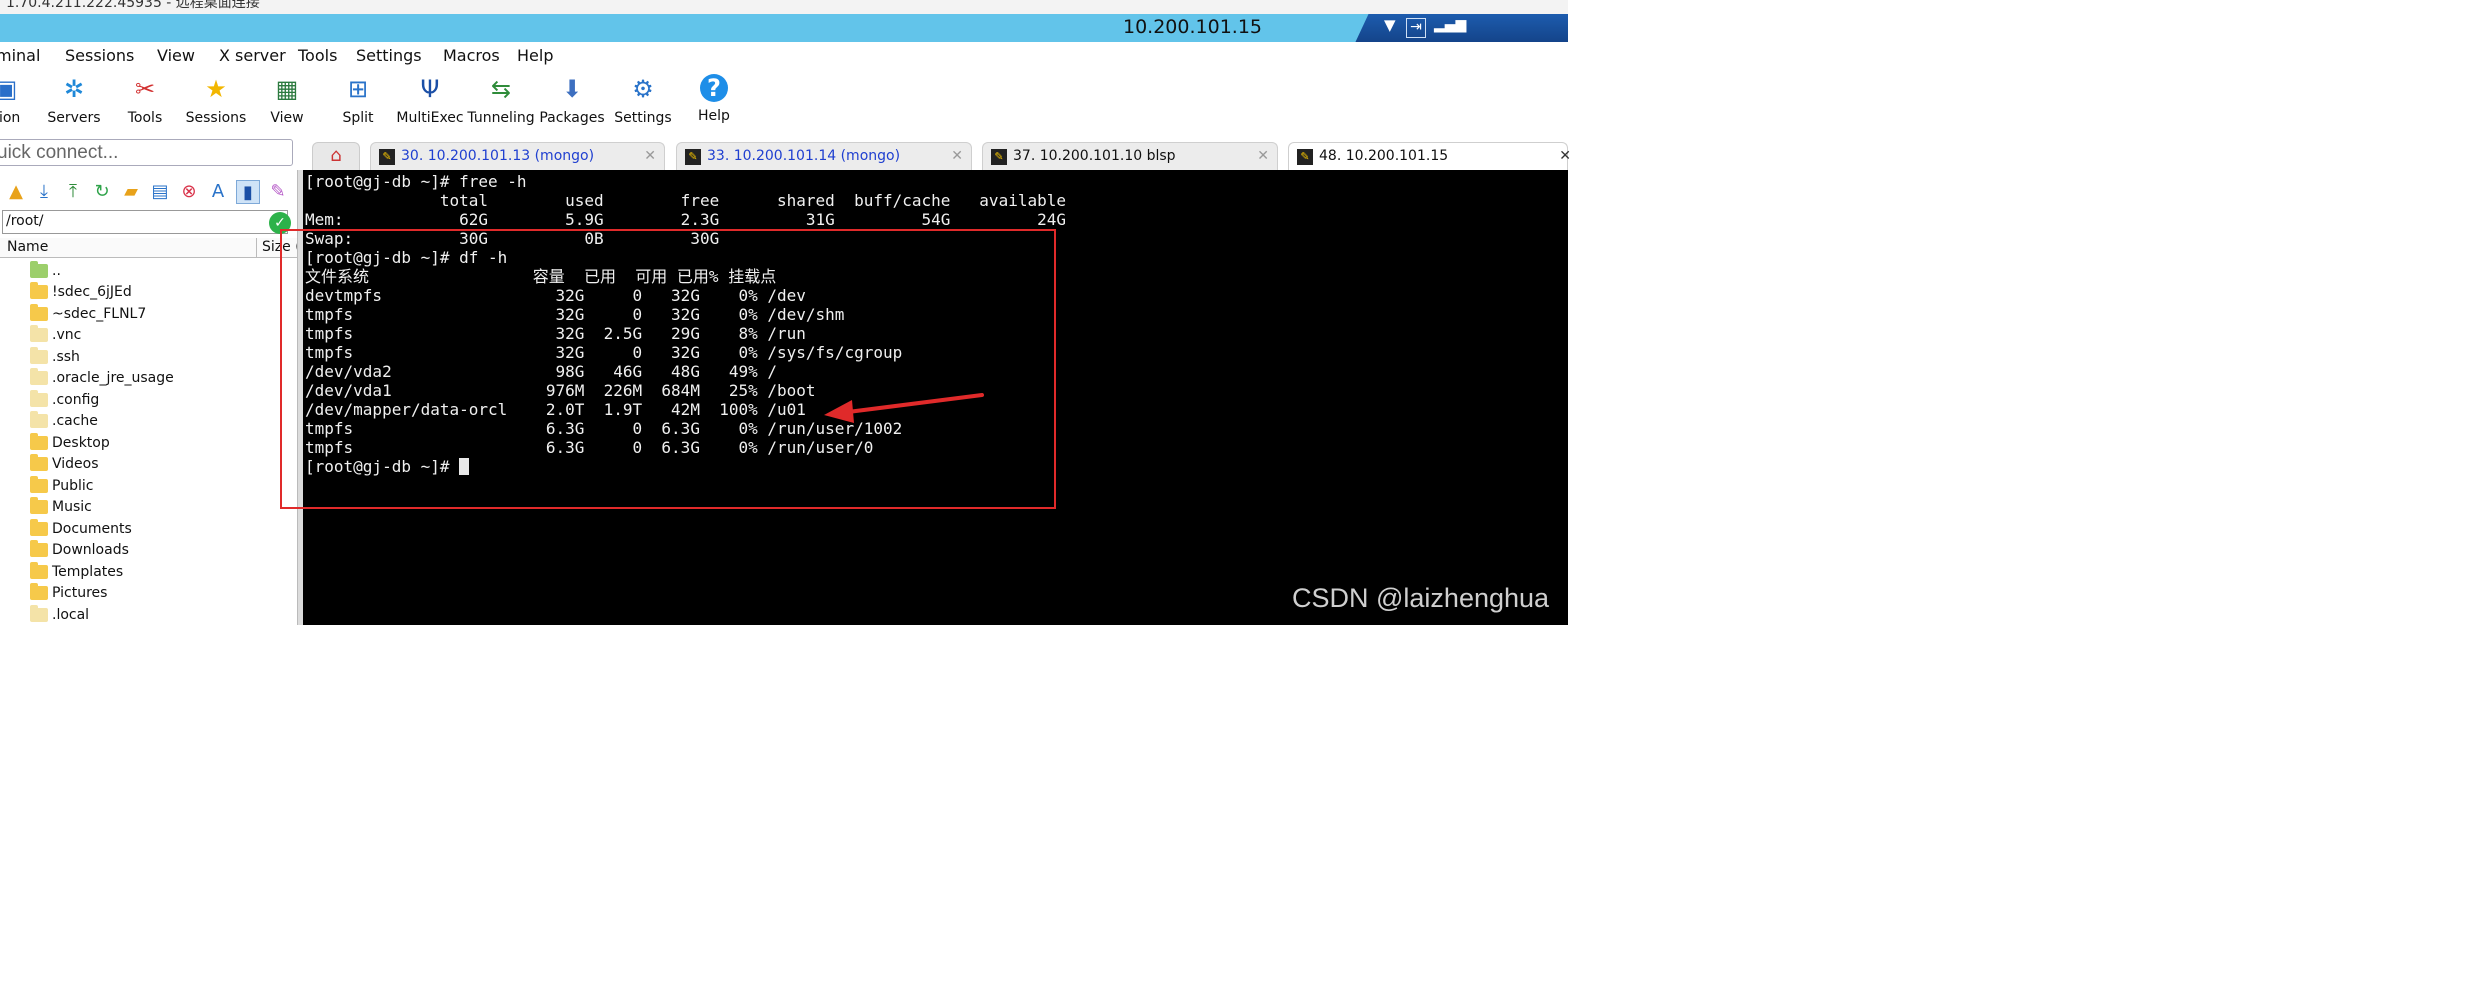 This screenshot has height=983, width=2465. Describe the element at coordinates (160, 192) in the screenshot. I see `new-file-icon: ▤` at that location.